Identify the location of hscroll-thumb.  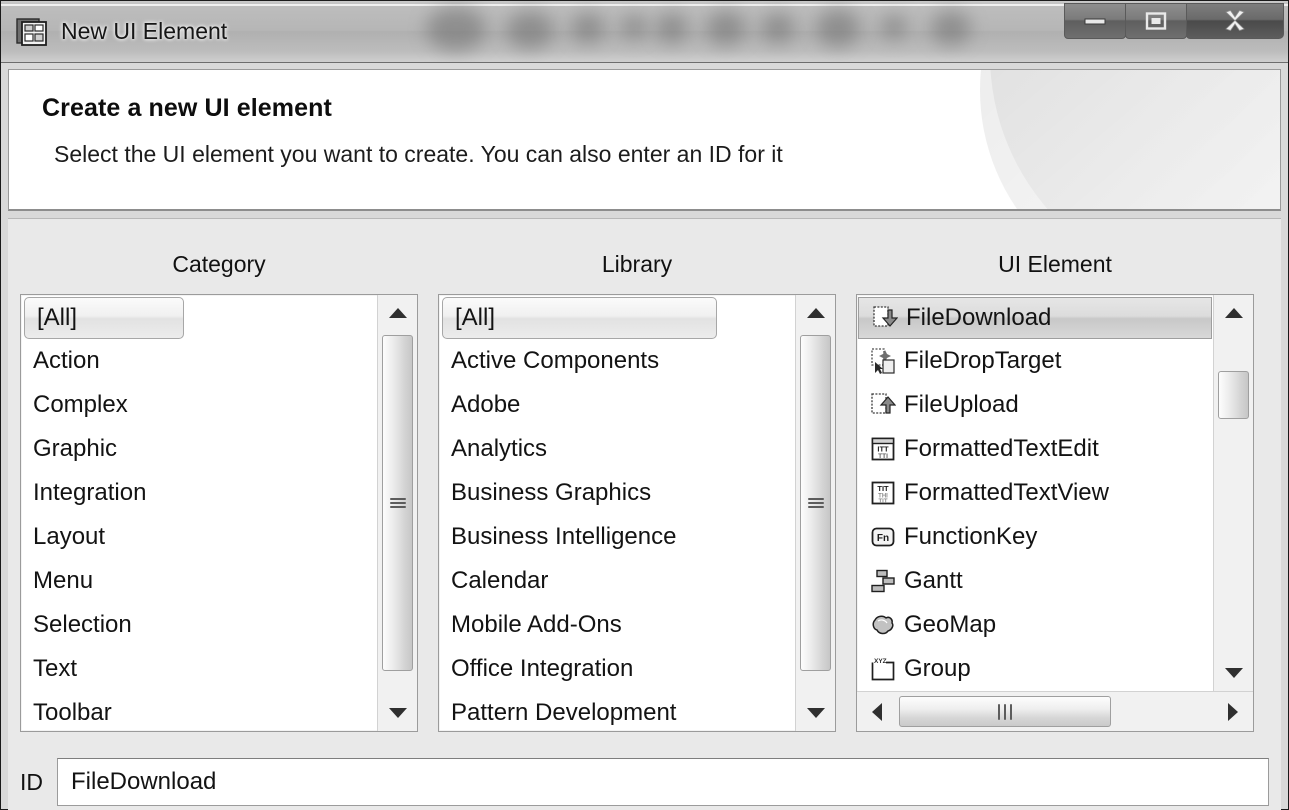
(1005, 711).